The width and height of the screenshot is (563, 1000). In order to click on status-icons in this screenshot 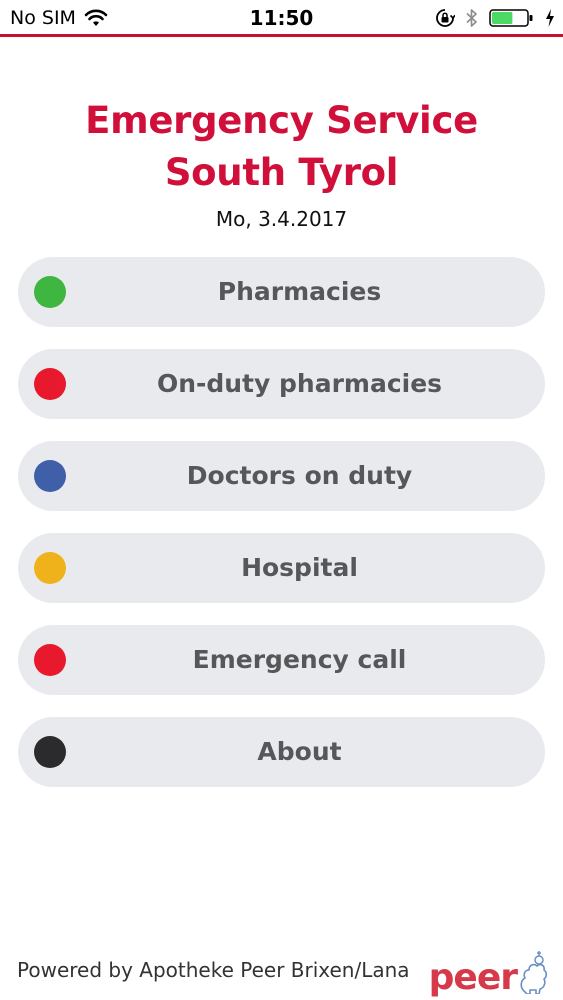, I will do `click(495, 18)`.